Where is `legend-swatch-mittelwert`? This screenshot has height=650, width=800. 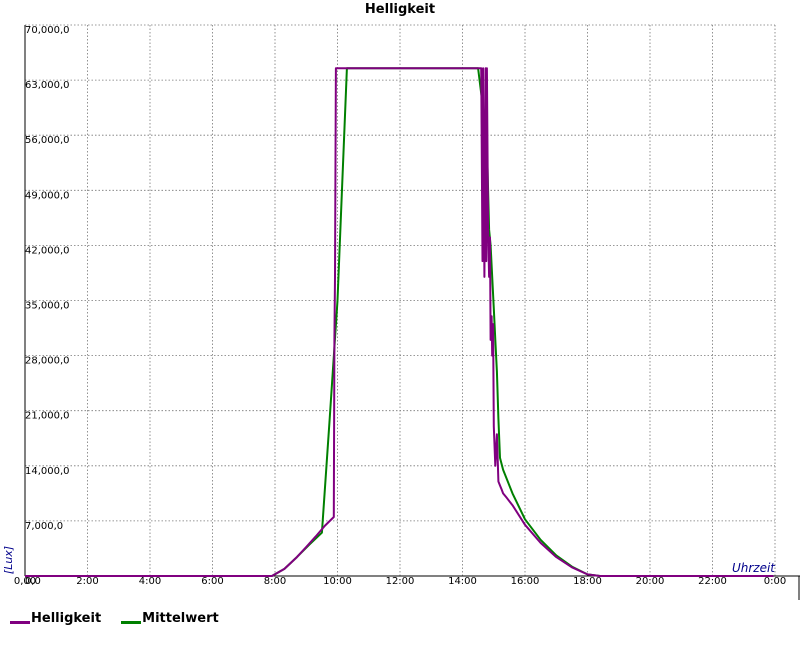
legend-swatch-mittelwert is located at coordinates (131, 622).